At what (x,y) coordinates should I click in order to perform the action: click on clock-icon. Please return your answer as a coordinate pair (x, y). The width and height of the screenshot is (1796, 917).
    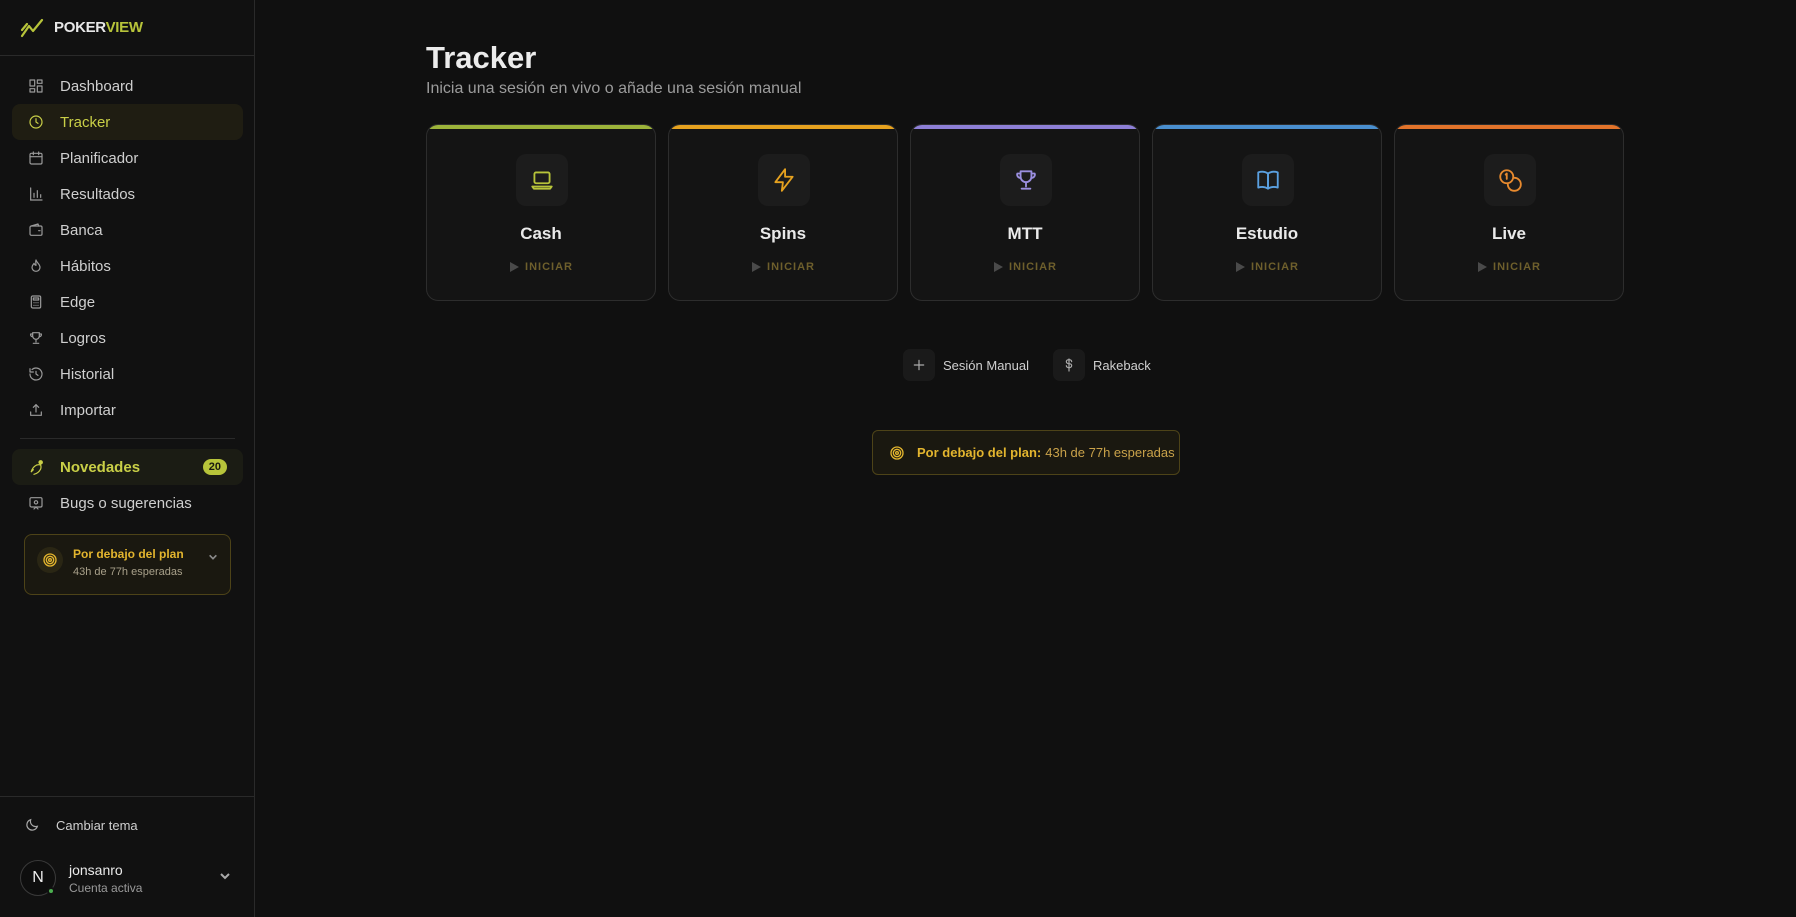
    Looking at the image, I should click on (36, 122).